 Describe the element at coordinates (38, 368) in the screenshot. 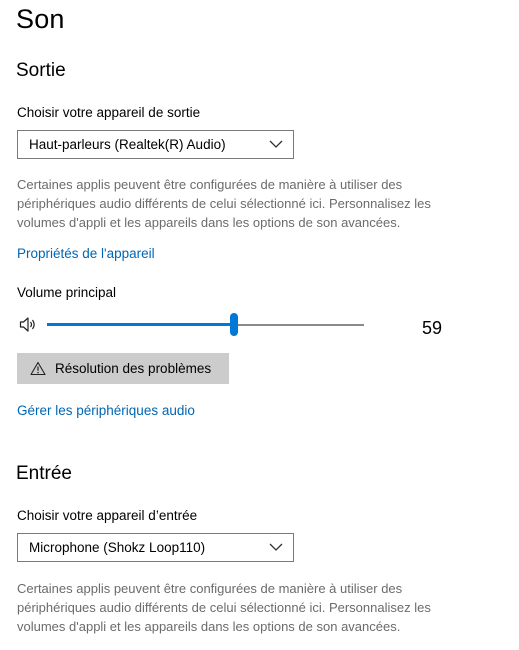

I see `warning-icon` at that location.